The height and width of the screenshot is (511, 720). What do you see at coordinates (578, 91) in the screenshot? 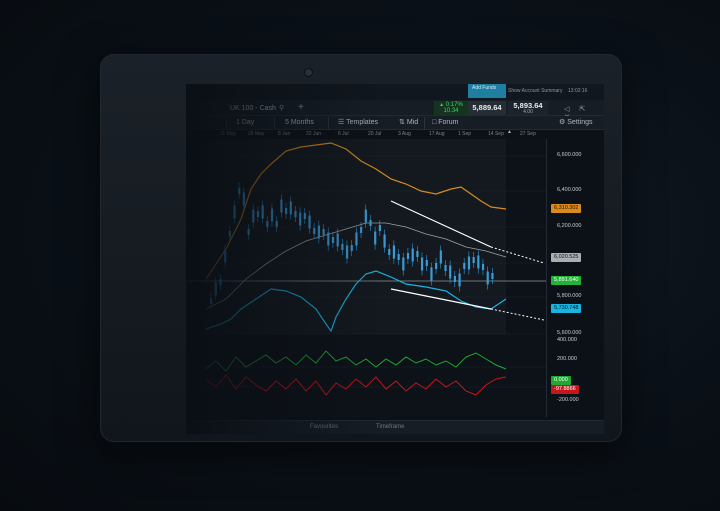
I see `clock: 13:02:16` at bounding box center [578, 91].